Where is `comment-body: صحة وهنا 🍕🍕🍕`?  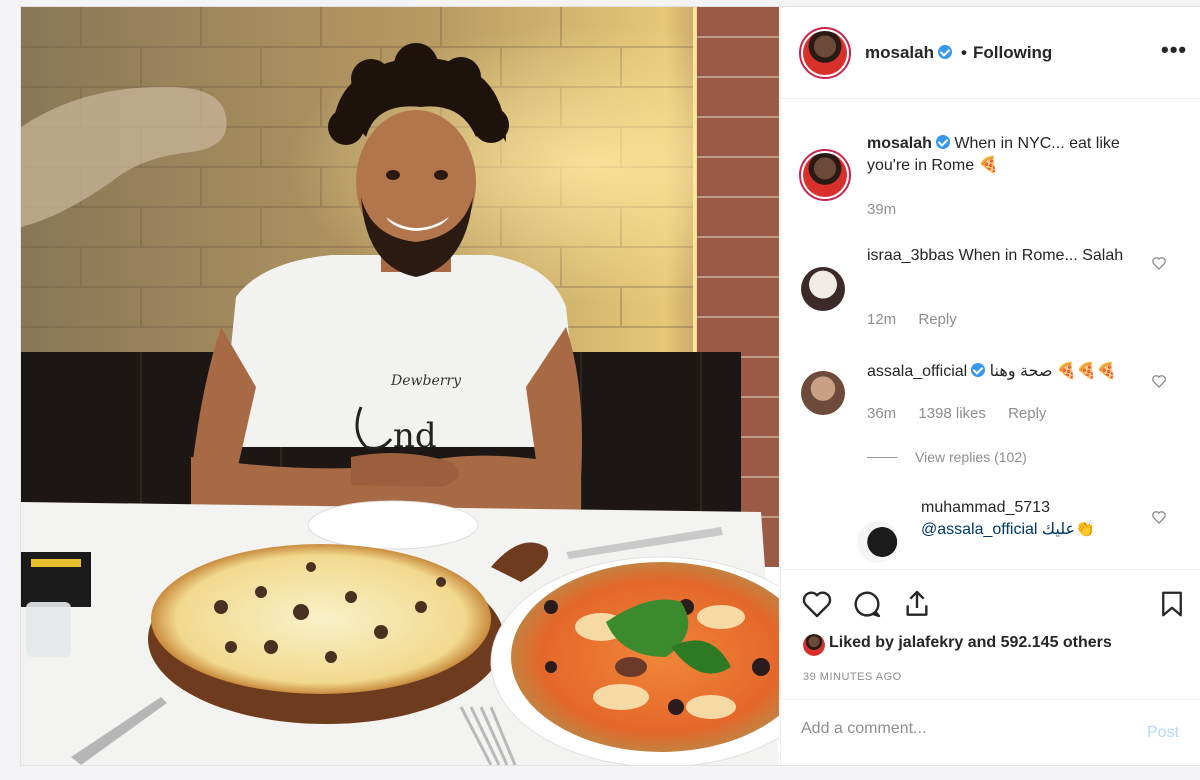 comment-body: صحة وهنا 🍕🍕🍕 is located at coordinates (1053, 371).